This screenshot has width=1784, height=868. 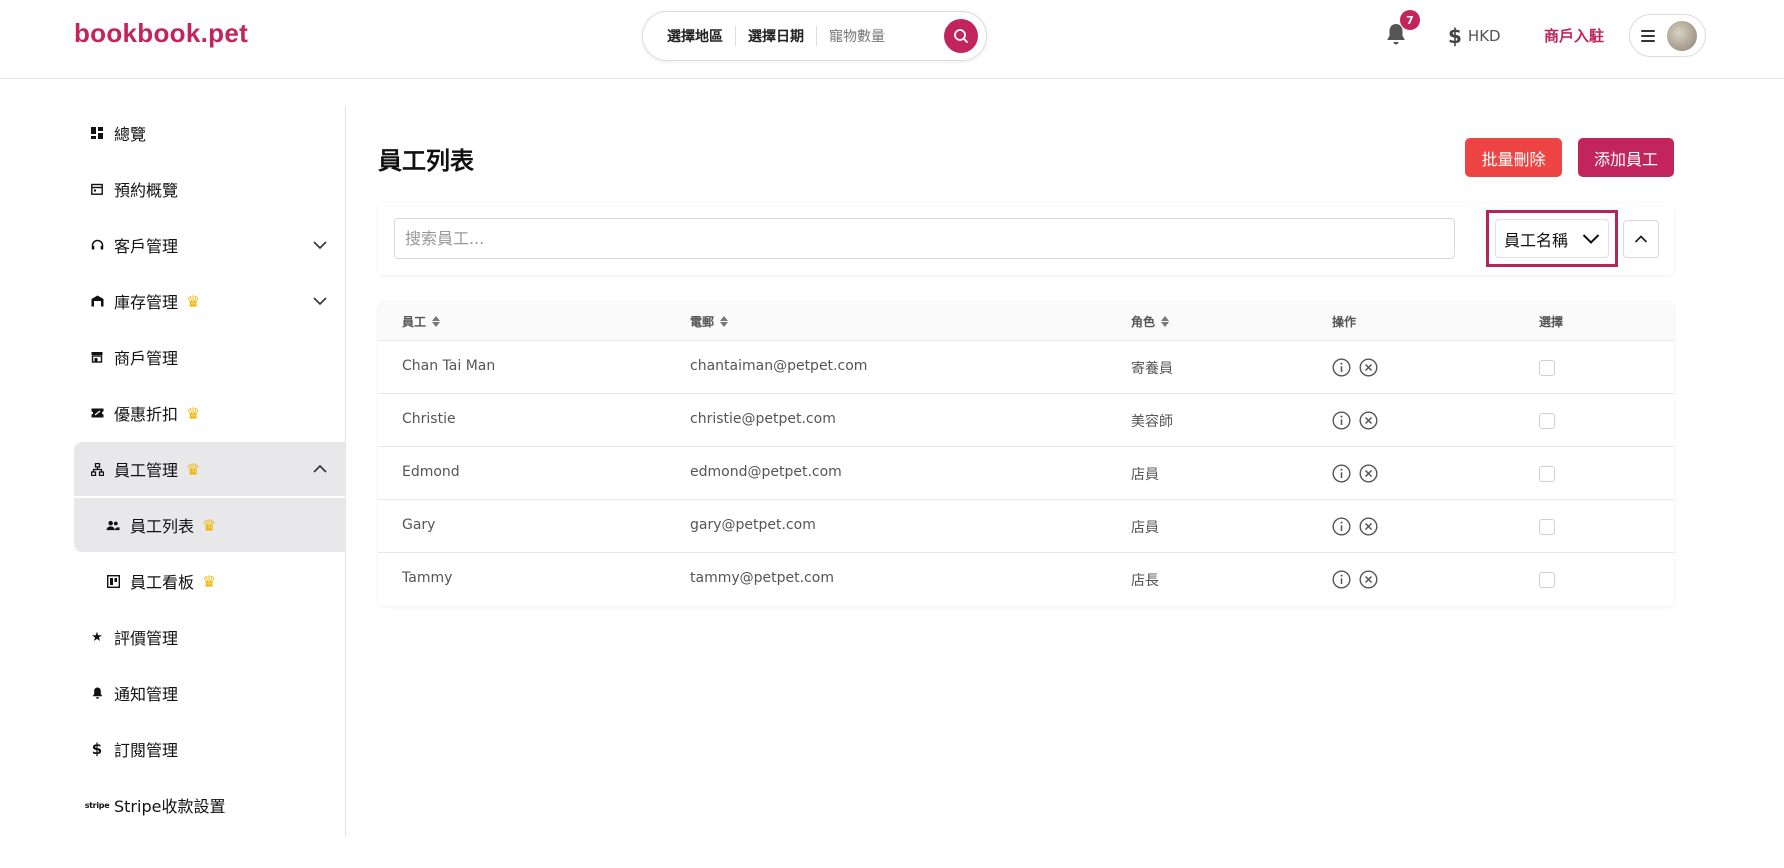 What do you see at coordinates (1410, 20) in the screenshot?
I see `notification-badge: 7` at bounding box center [1410, 20].